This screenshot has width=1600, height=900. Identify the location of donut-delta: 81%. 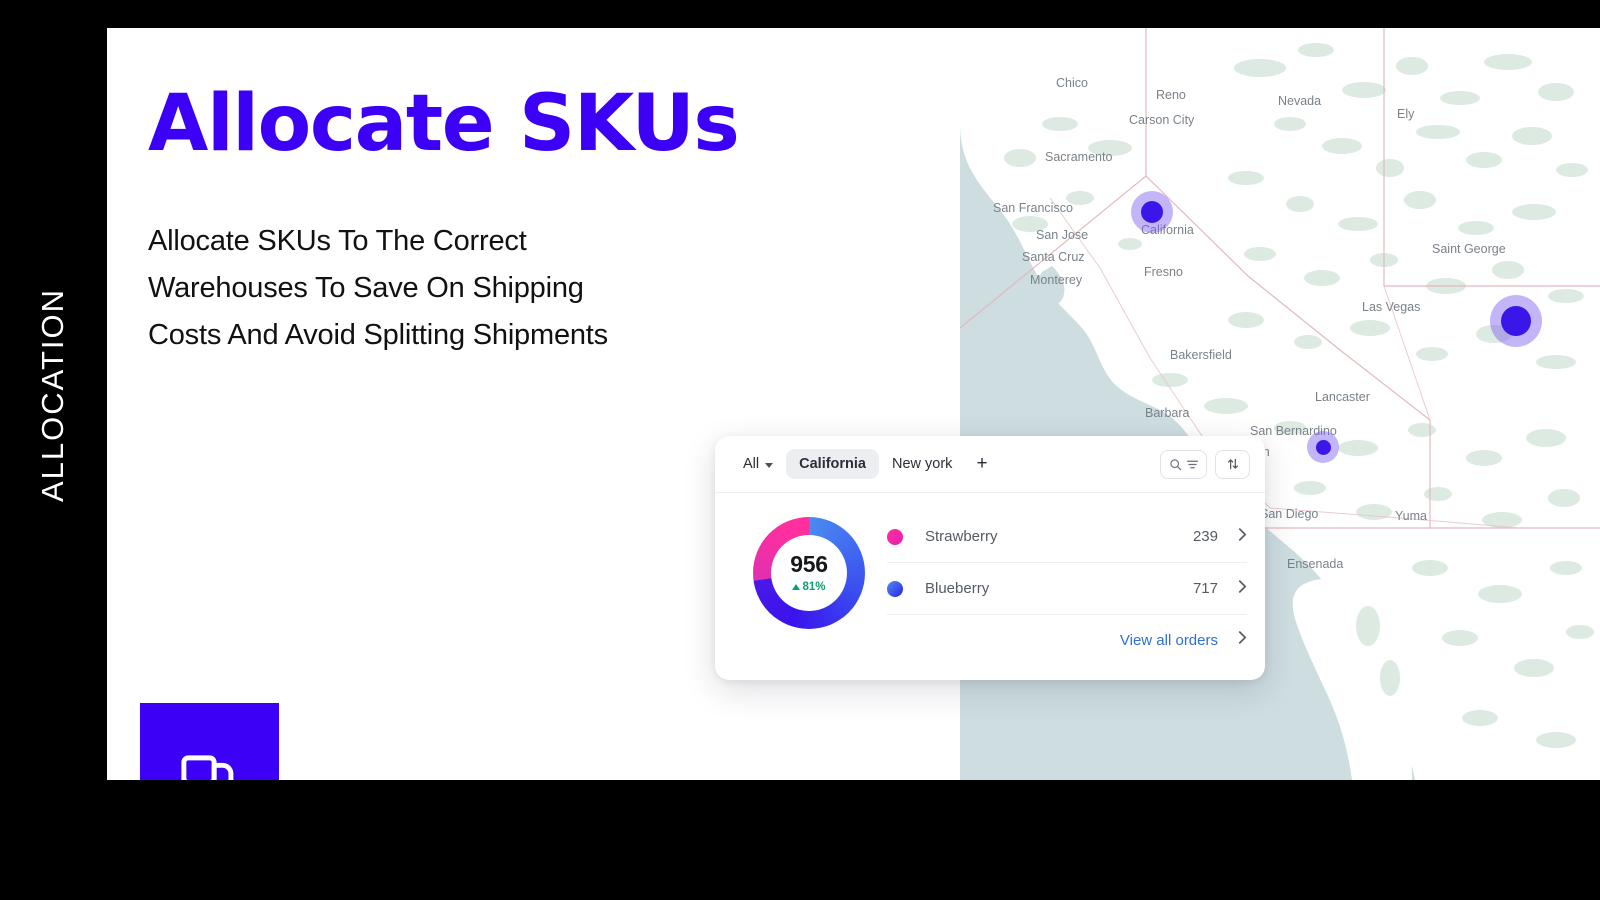
(809, 587).